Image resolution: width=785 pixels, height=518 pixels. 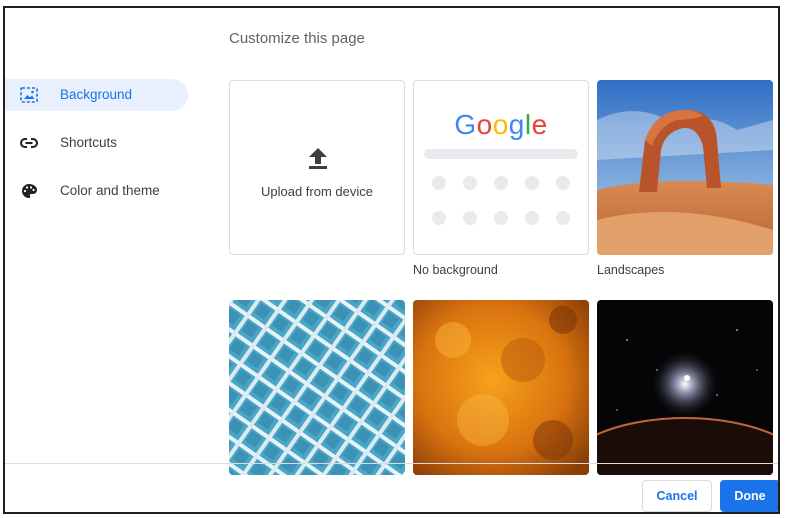 I want to click on sidebar-item-color-and-theme: Color and theme, so click(x=96, y=191).